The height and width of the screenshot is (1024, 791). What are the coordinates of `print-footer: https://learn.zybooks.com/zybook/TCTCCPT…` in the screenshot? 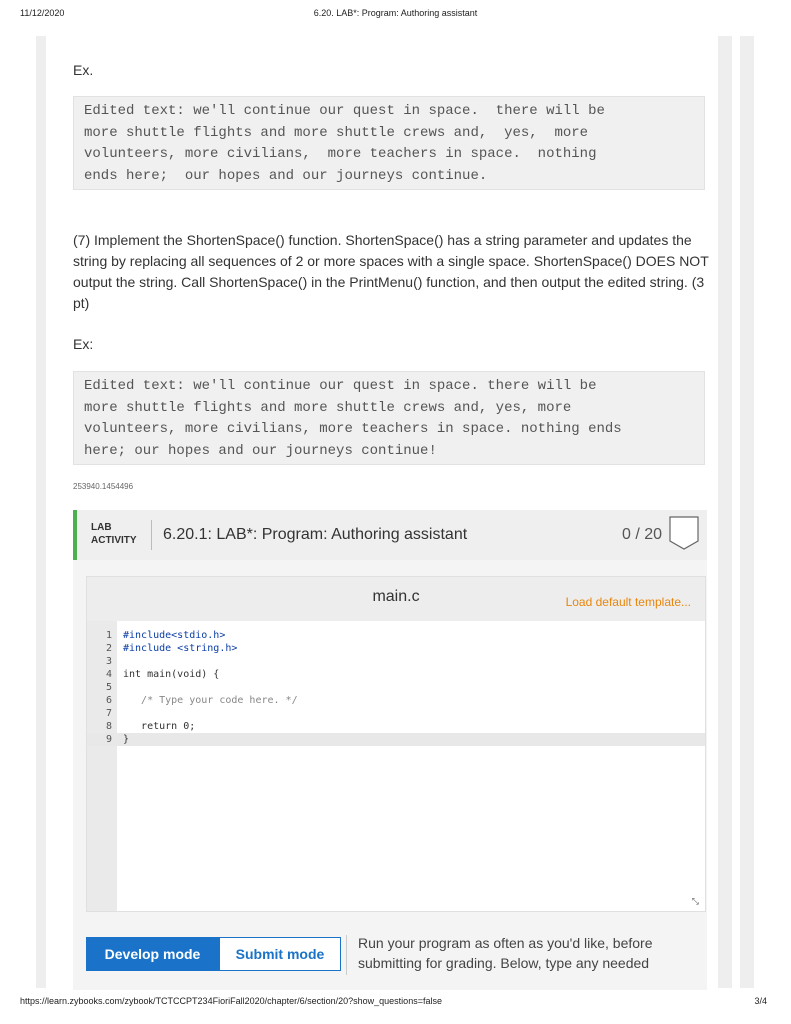 It's located at (395, 1003).